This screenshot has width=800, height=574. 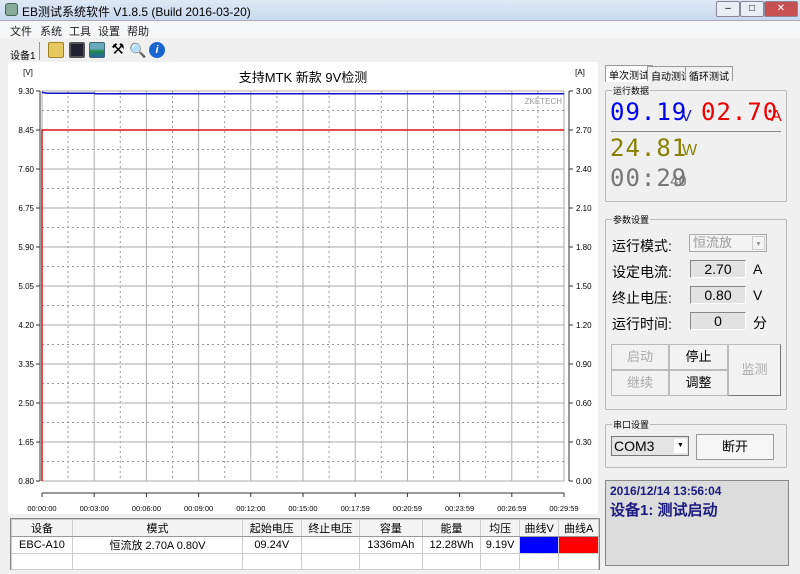 What do you see at coordinates (26, 208) in the screenshot?
I see `y-tick-label: 6.75` at bounding box center [26, 208].